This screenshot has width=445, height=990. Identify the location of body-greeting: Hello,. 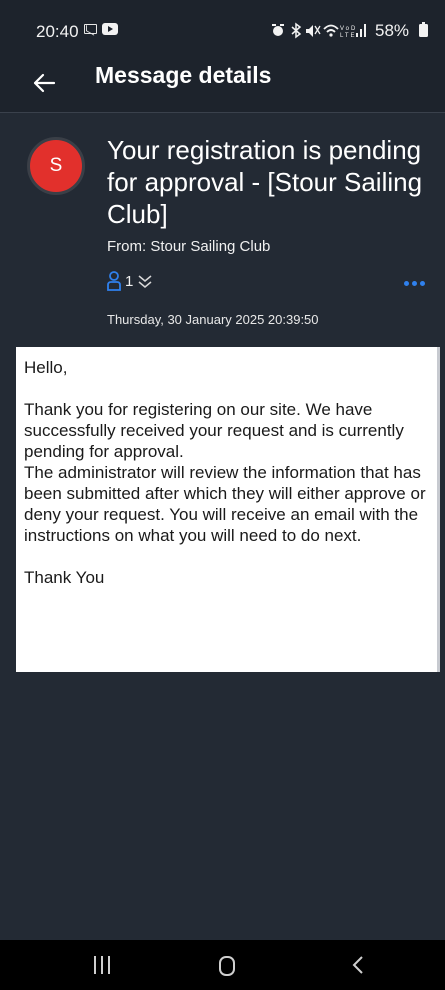
(46, 367).